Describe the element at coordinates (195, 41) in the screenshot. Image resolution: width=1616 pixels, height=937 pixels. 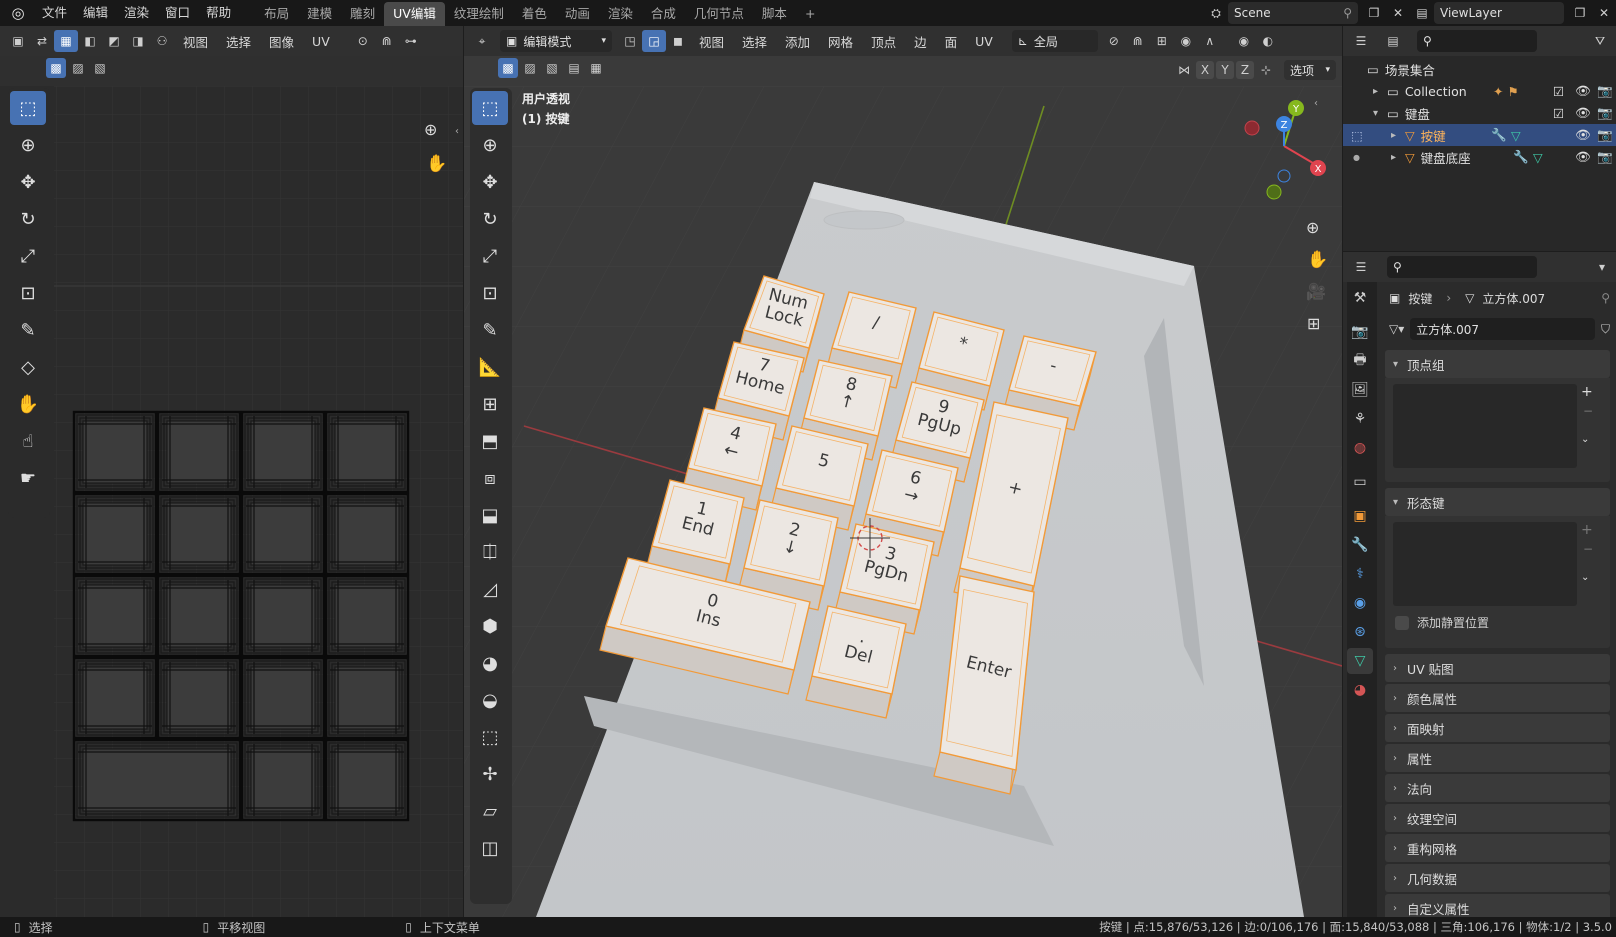
I see `uv-menu-view: 视图` at that location.